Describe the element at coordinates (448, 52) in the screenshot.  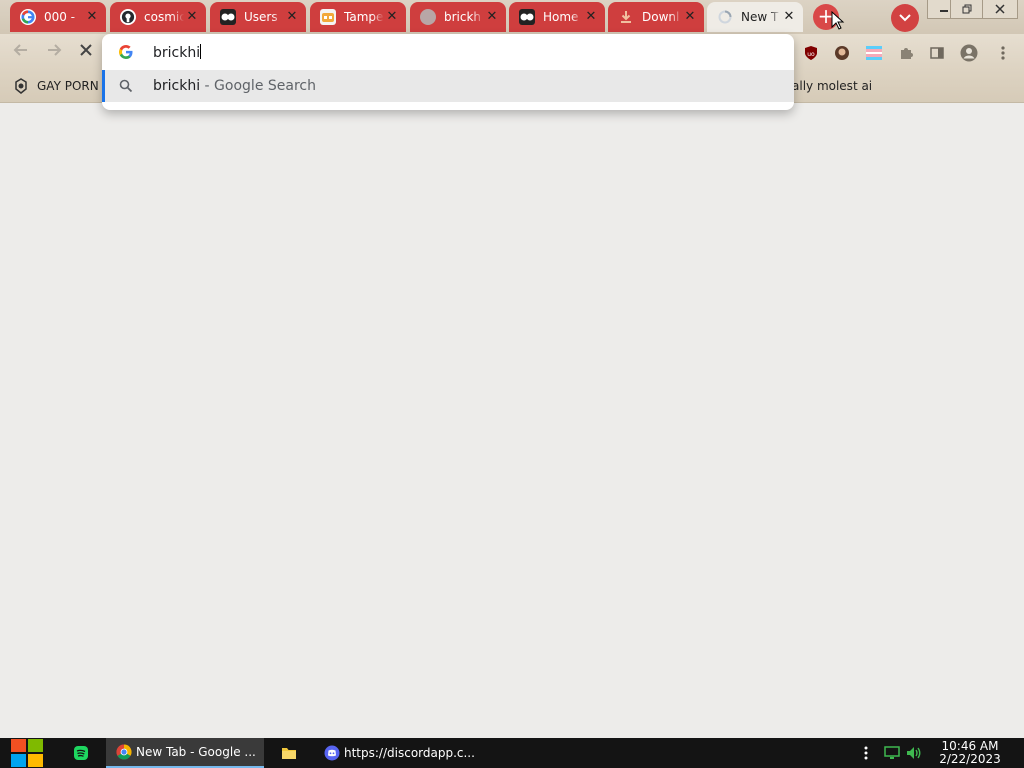
I see `address-bar-input: brickhi` at that location.